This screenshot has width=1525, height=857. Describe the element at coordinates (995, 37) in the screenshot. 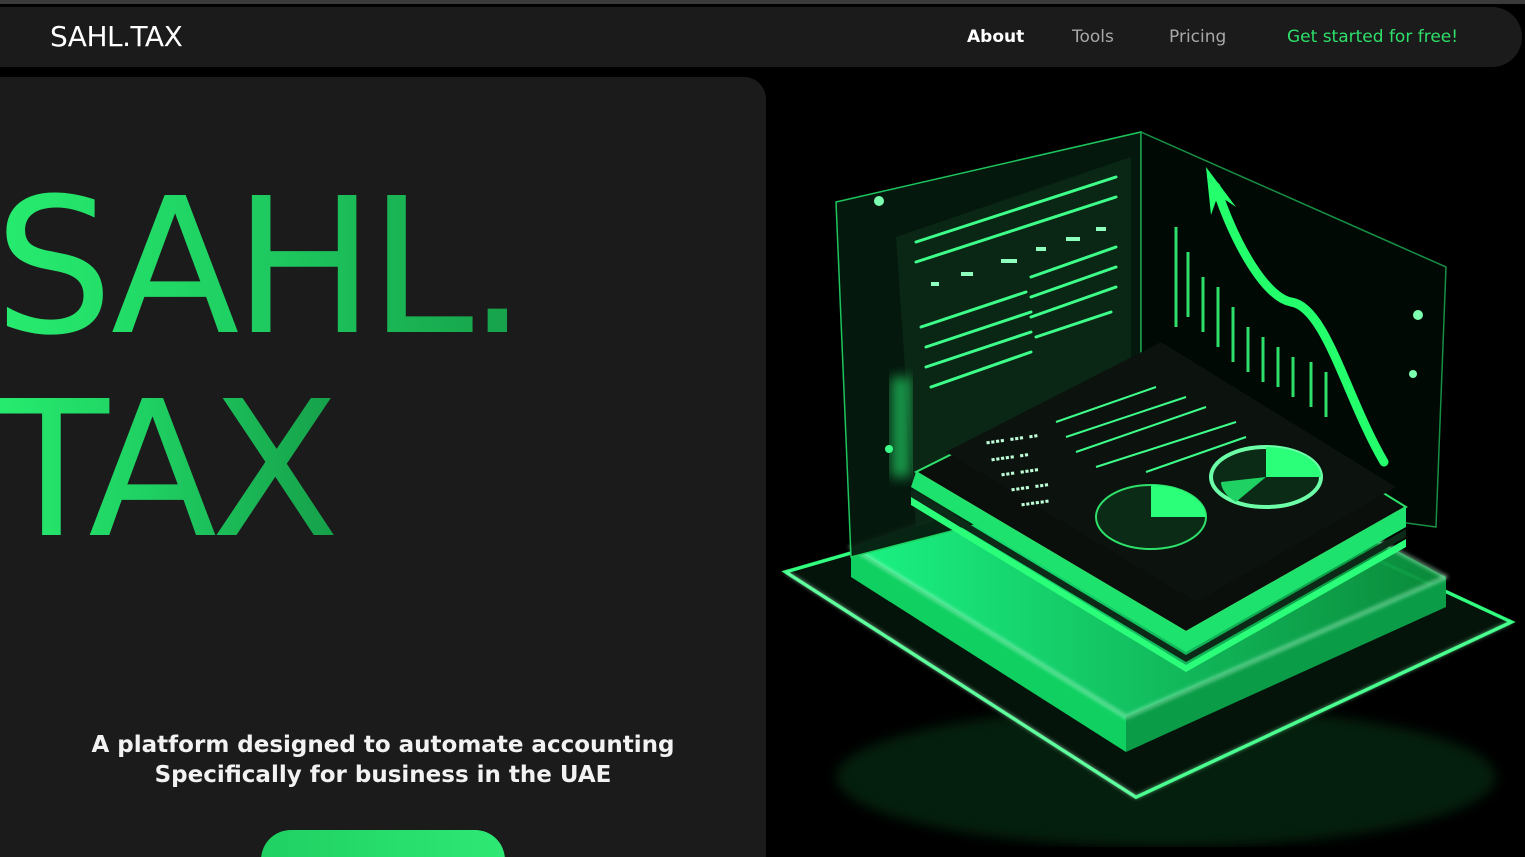

I see `nav-link-about: About` at that location.